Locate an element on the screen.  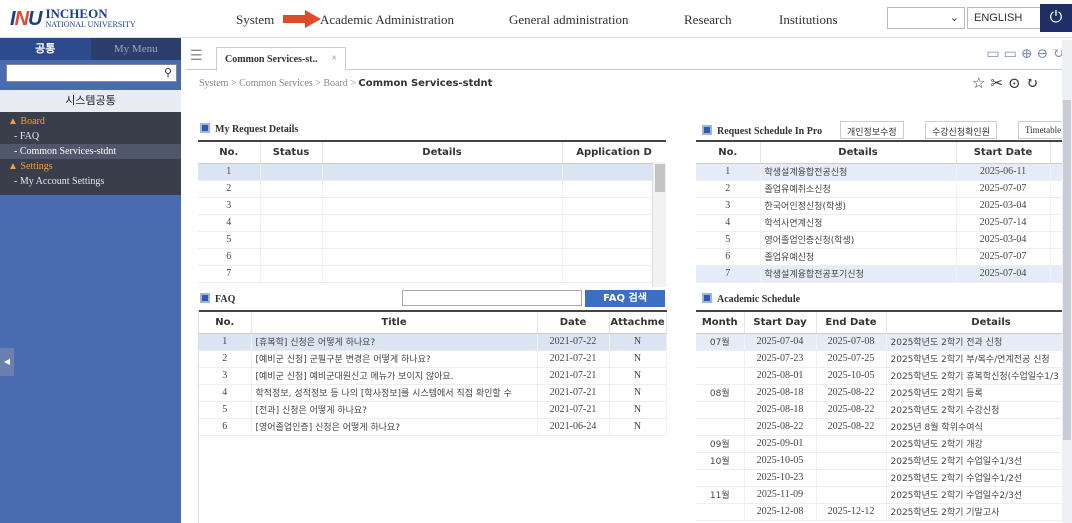
window-alt-icon: ▭ is located at coordinates (1012, 54).